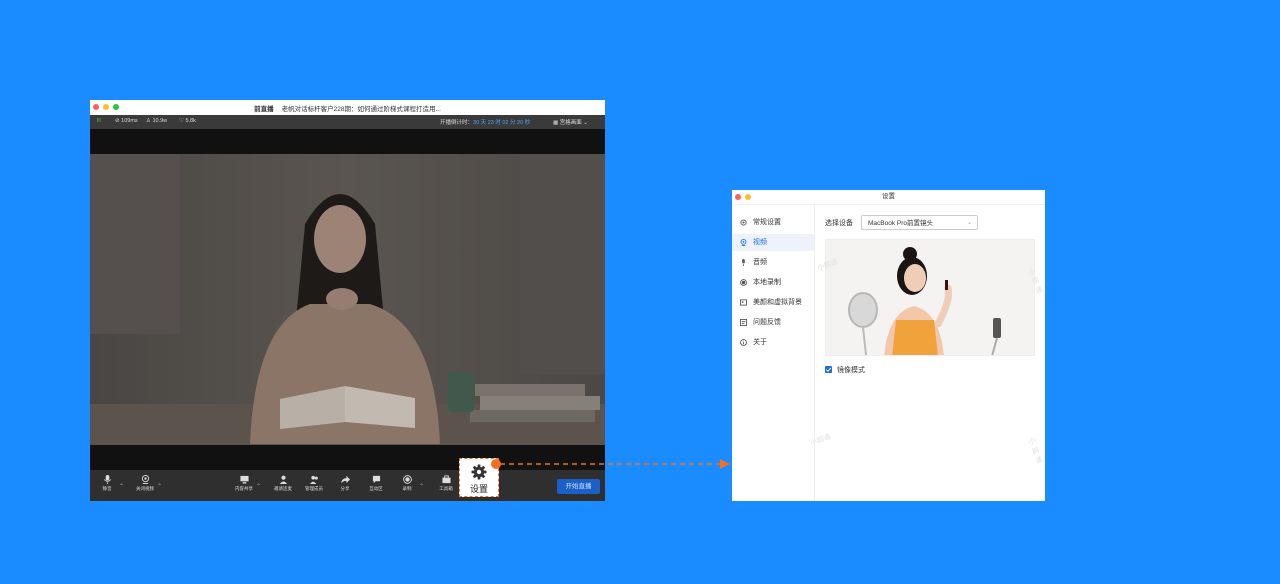  What do you see at coordinates (502, 123) in the screenshot?
I see `countdown-value: 30 天 23 时 02 分 20 秒` at bounding box center [502, 123].